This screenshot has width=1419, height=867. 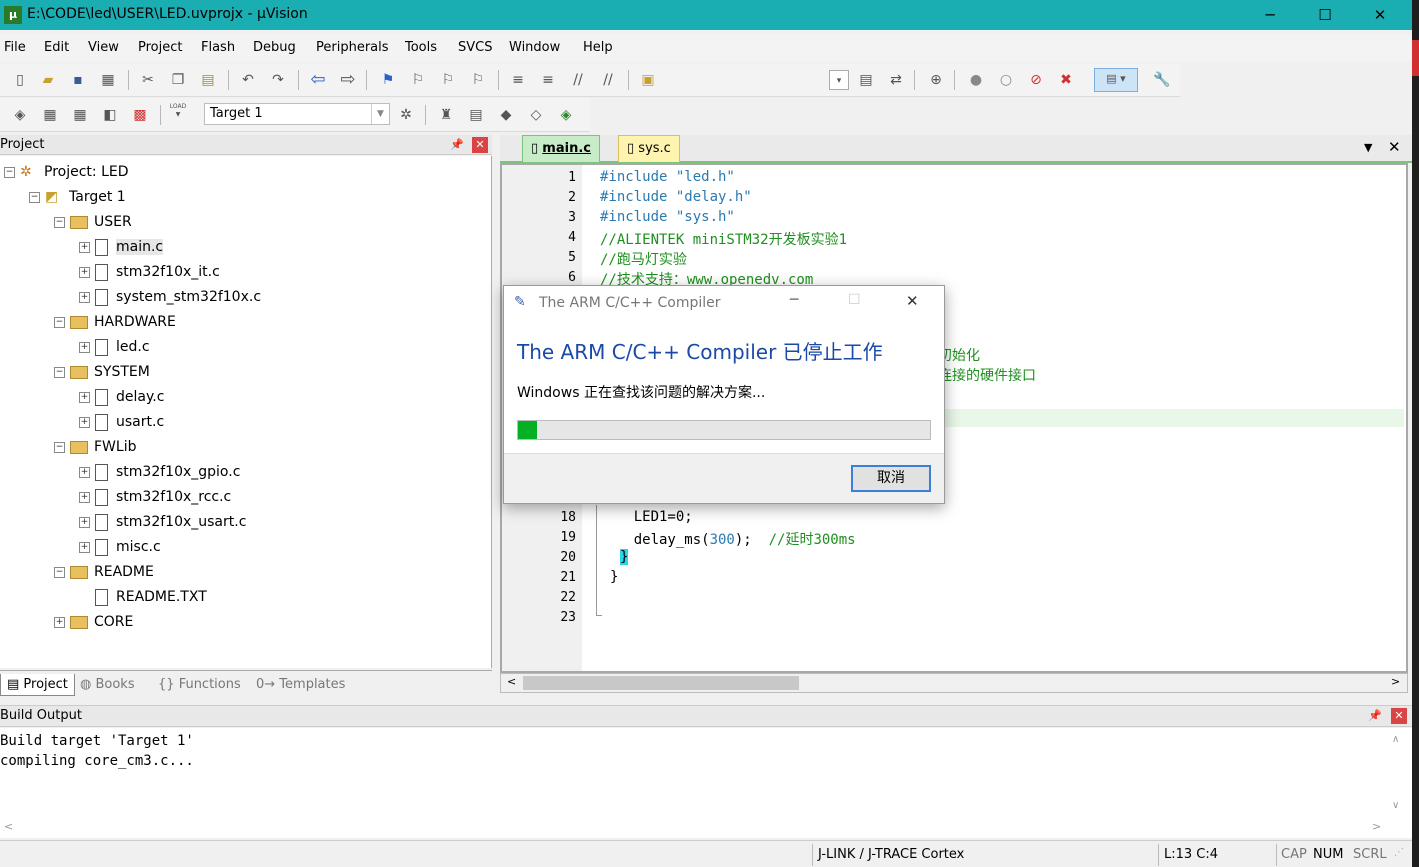 What do you see at coordinates (208, 80) in the screenshot?
I see `paste-icon: ▤` at bounding box center [208, 80].